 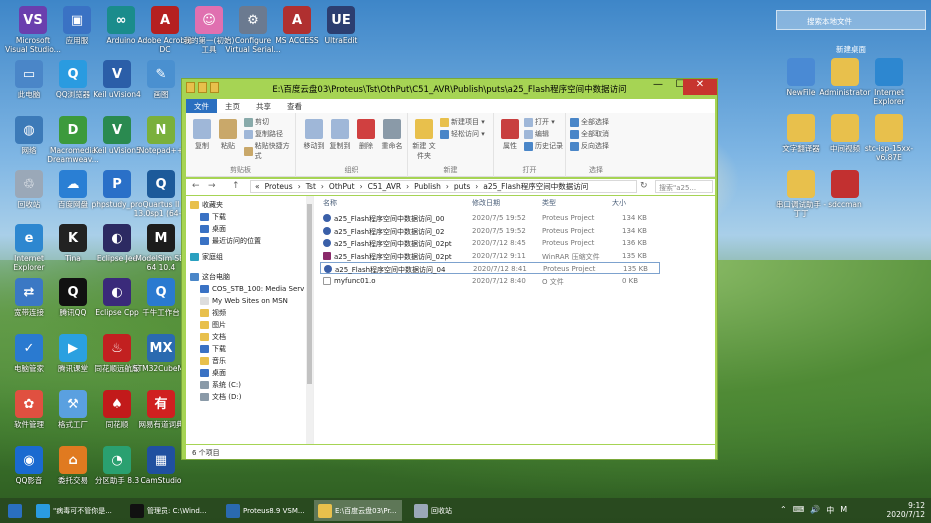 I want to click on edit-button: 编辑, so click(x=536, y=134).